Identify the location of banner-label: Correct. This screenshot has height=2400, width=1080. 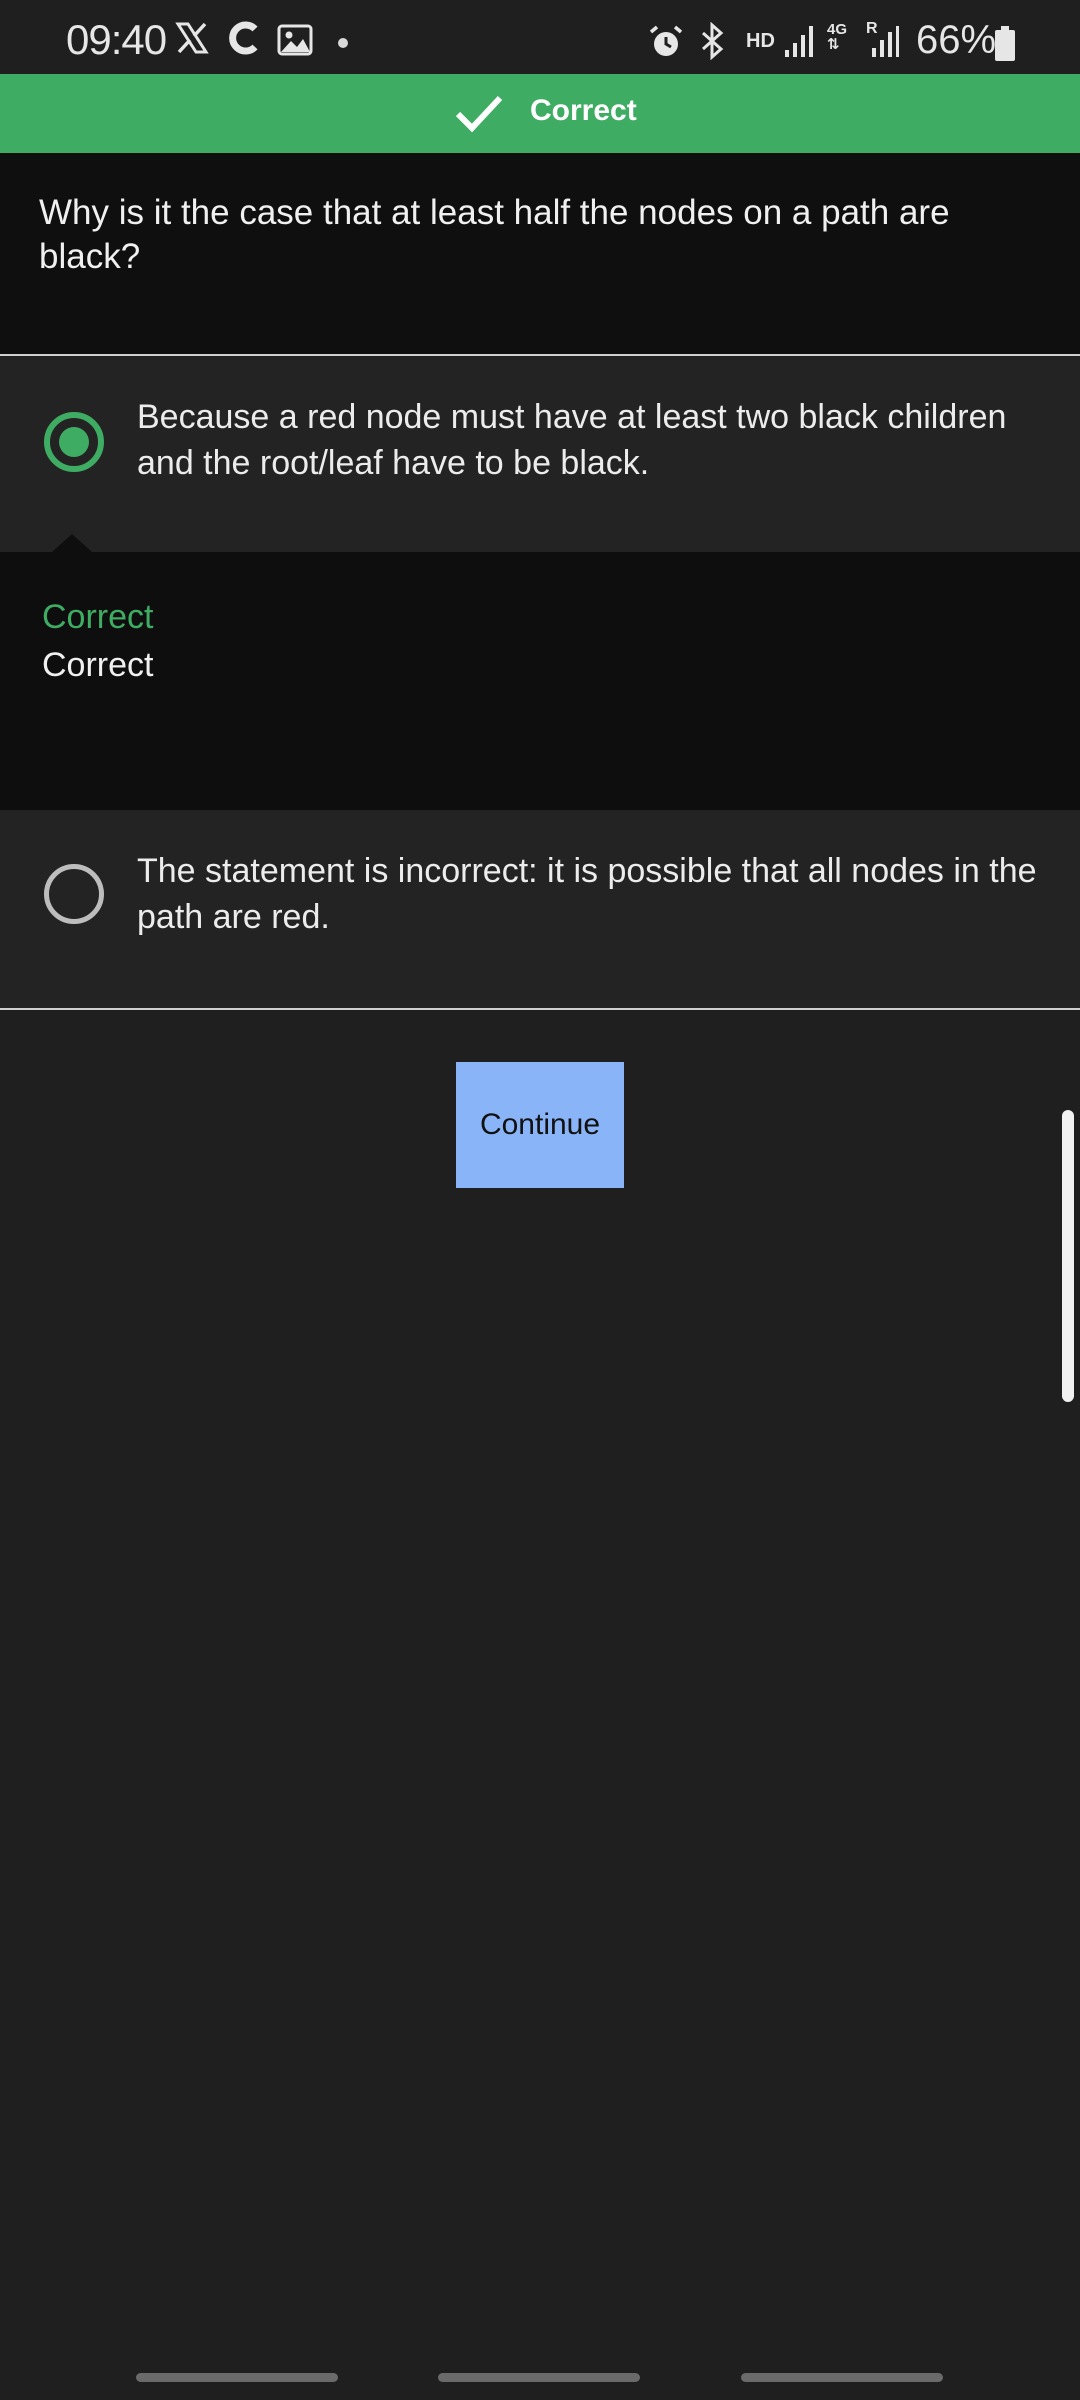
(583, 110).